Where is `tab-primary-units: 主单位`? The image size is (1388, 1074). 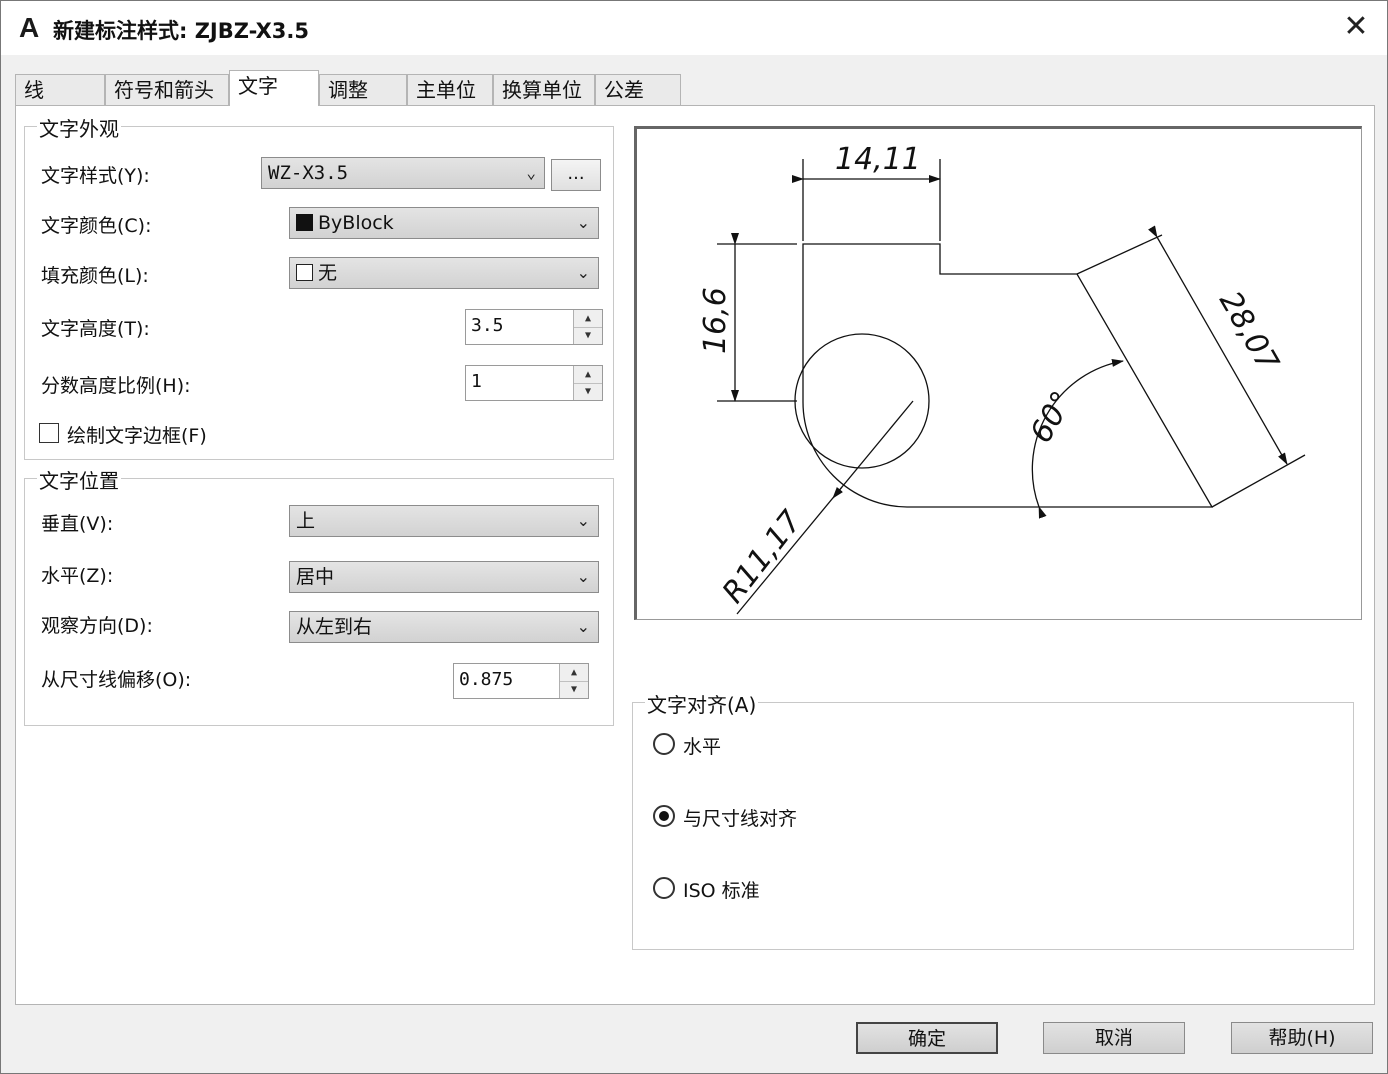 tab-primary-units: 主单位 is located at coordinates (450, 89).